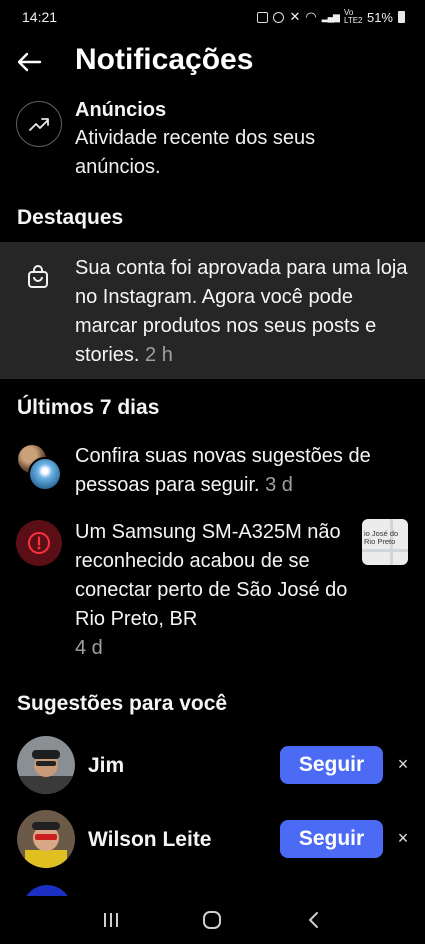 Image resolution: width=425 pixels, height=944 pixels. Describe the element at coordinates (70, 217) in the screenshot. I see `section-highlights: Destaques` at that location.